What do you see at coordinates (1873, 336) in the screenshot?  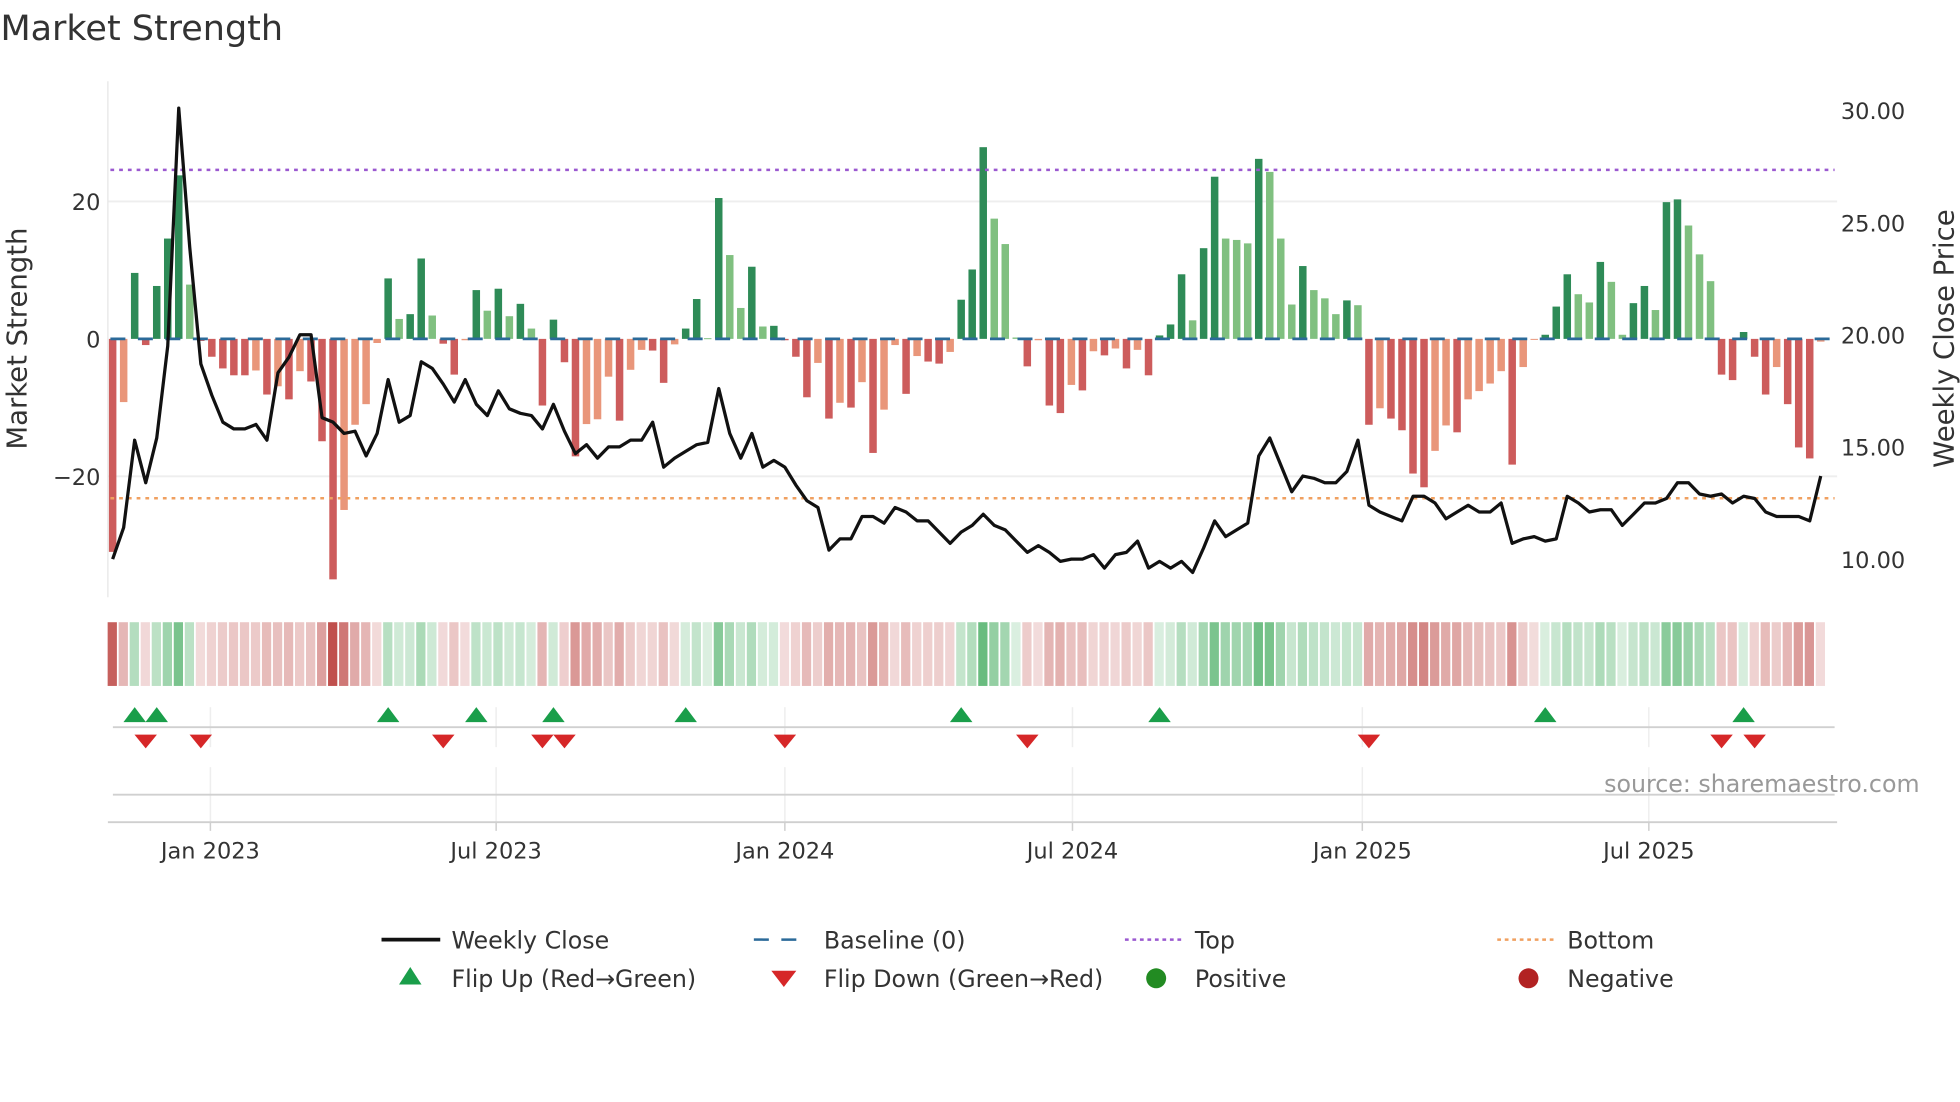 I see `right-tick-label: 20.00` at bounding box center [1873, 336].